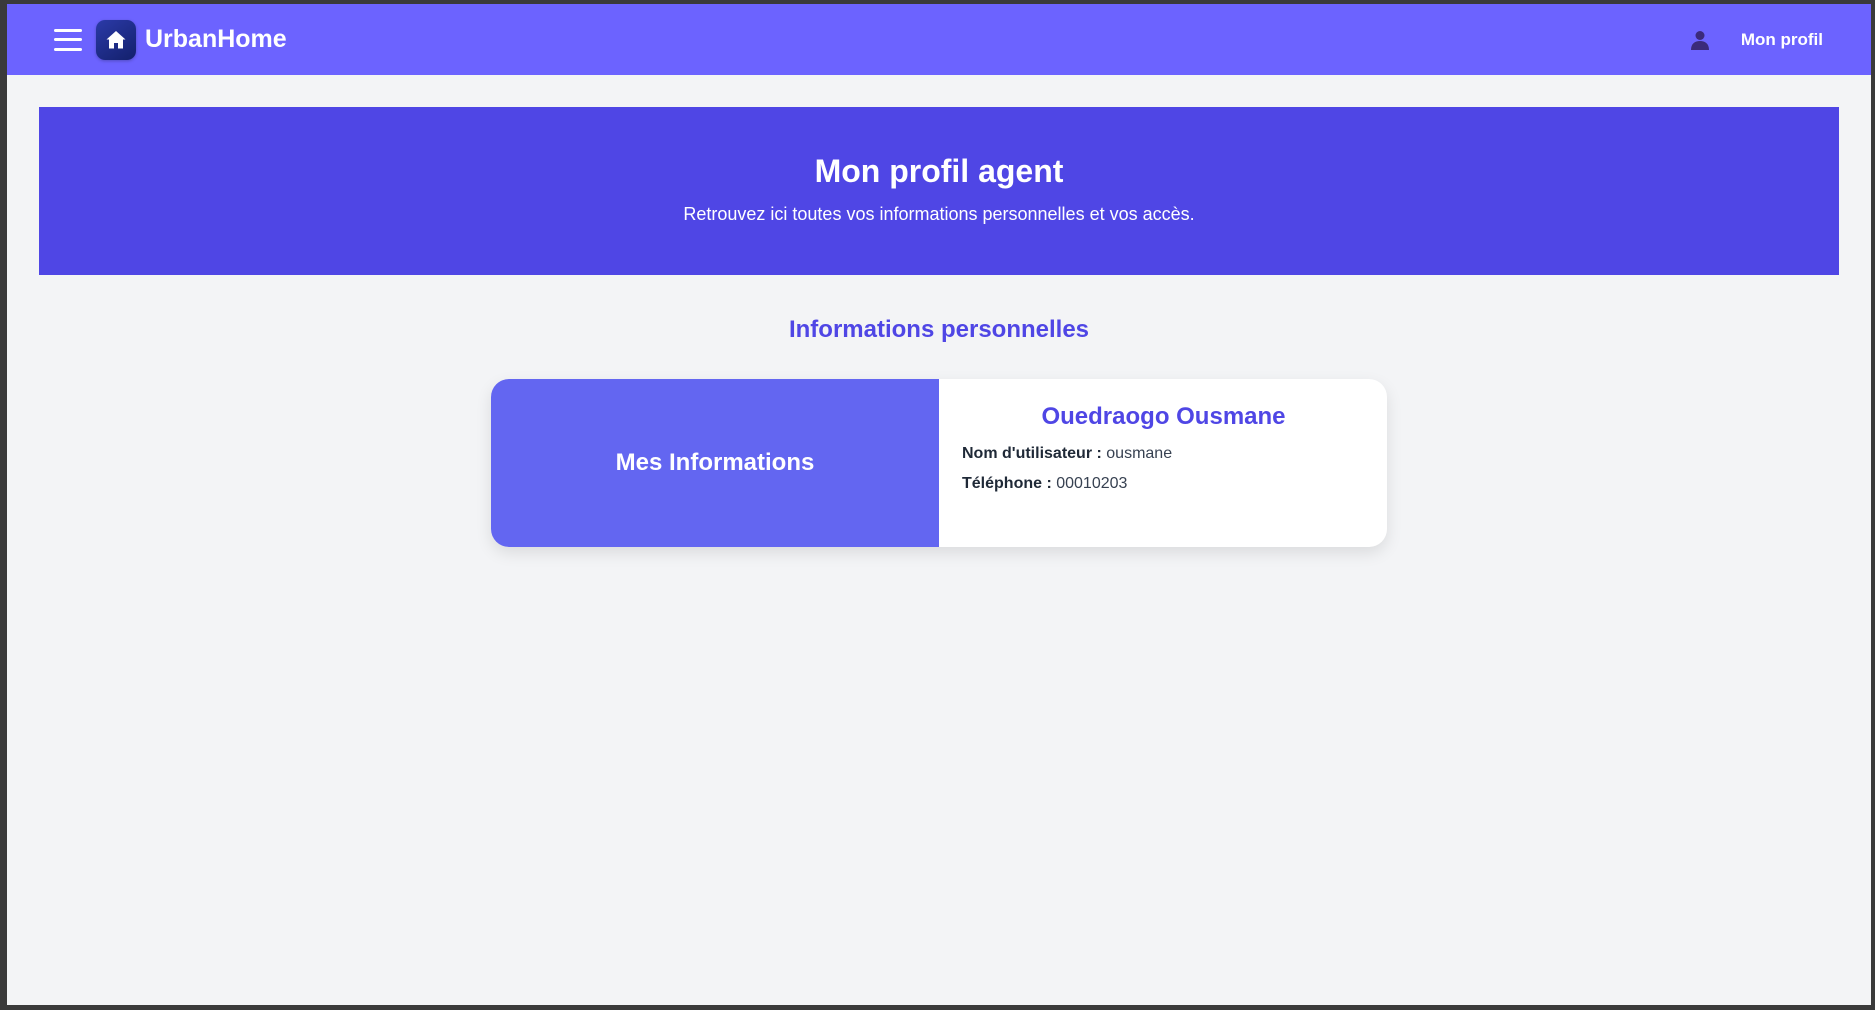  What do you see at coordinates (1032, 453) in the screenshot?
I see `username-label: Nom d'utilisateur :` at bounding box center [1032, 453].